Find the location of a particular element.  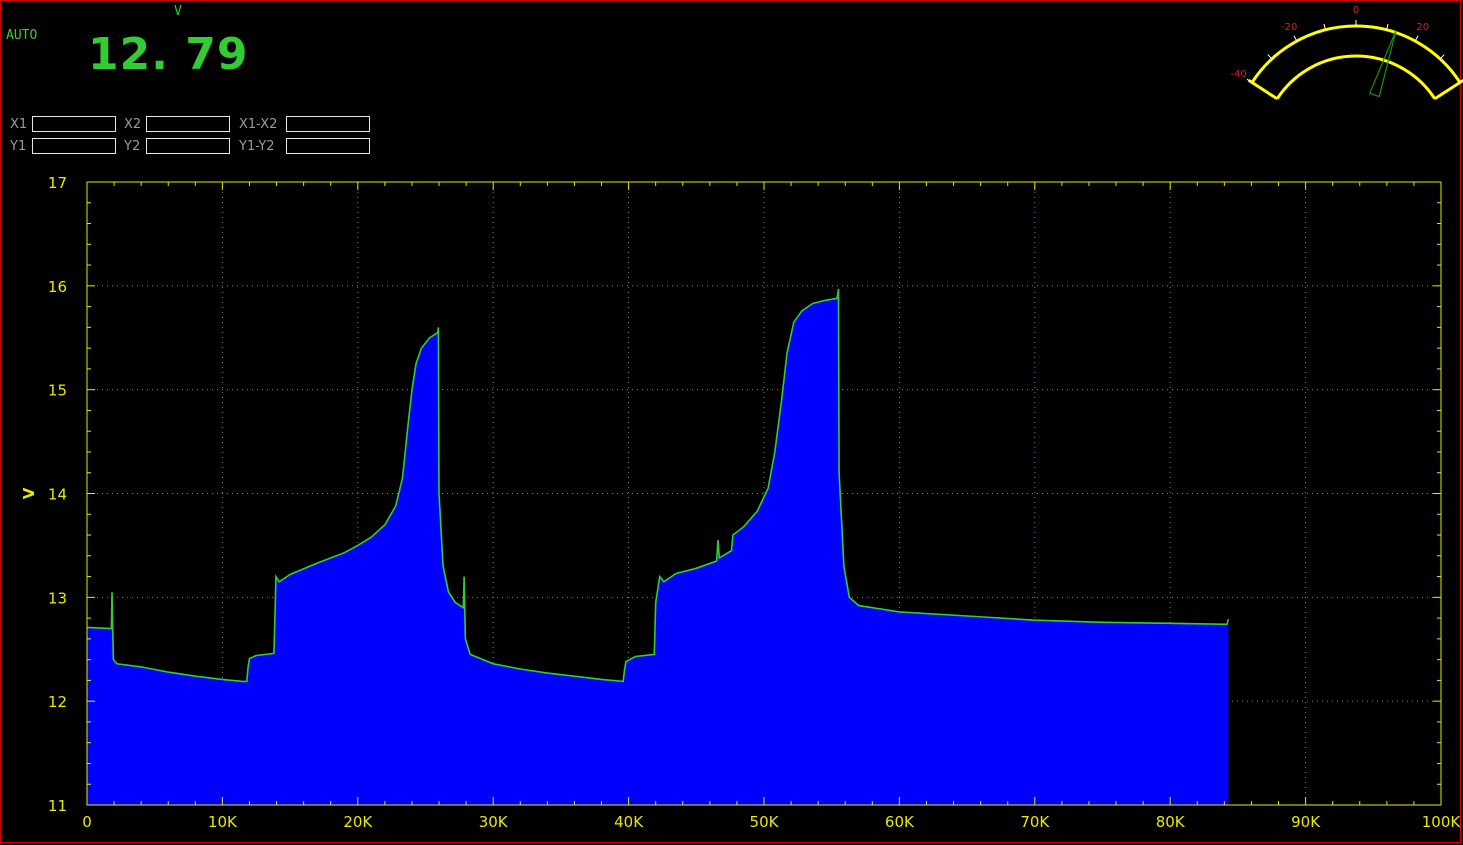

x-tick-label: 60K is located at coordinates (900, 822).